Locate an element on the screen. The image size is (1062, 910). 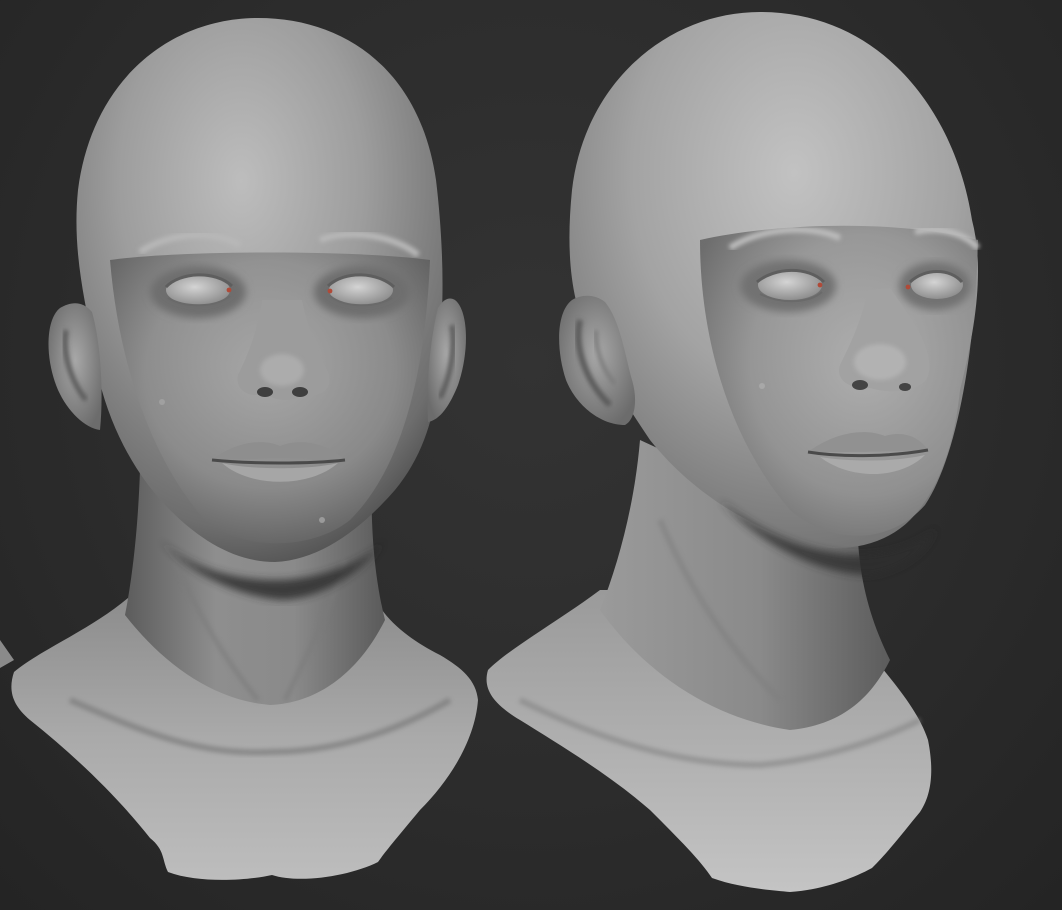
bust-front-caruncle-right is located at coordinates (330, 291).